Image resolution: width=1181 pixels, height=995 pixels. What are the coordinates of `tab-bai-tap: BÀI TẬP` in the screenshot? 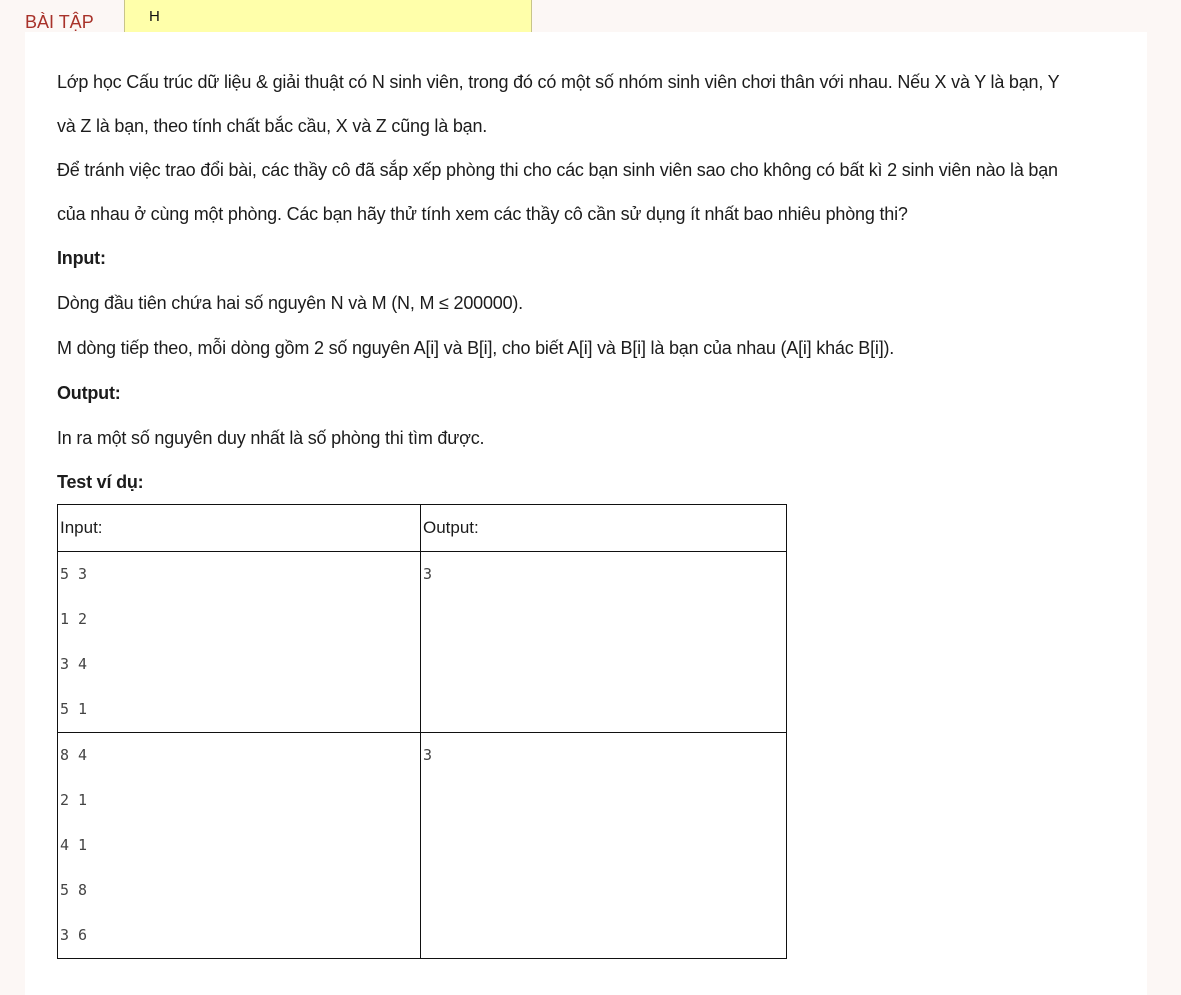 It's located at (59, 22).